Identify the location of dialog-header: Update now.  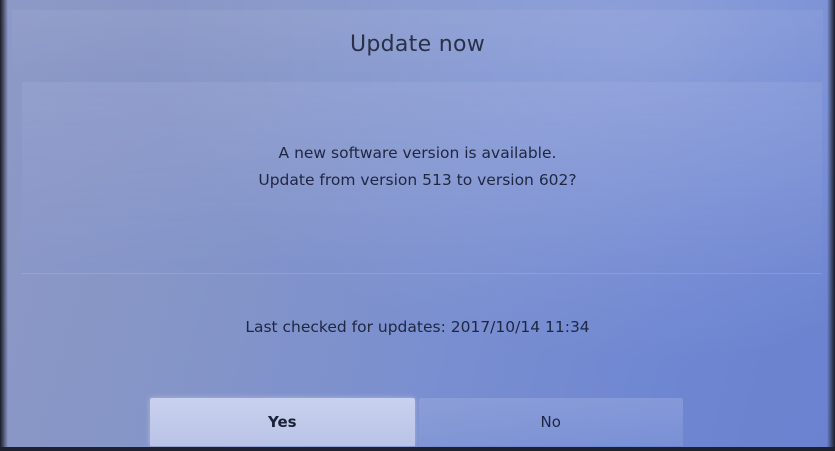
(417, 44).